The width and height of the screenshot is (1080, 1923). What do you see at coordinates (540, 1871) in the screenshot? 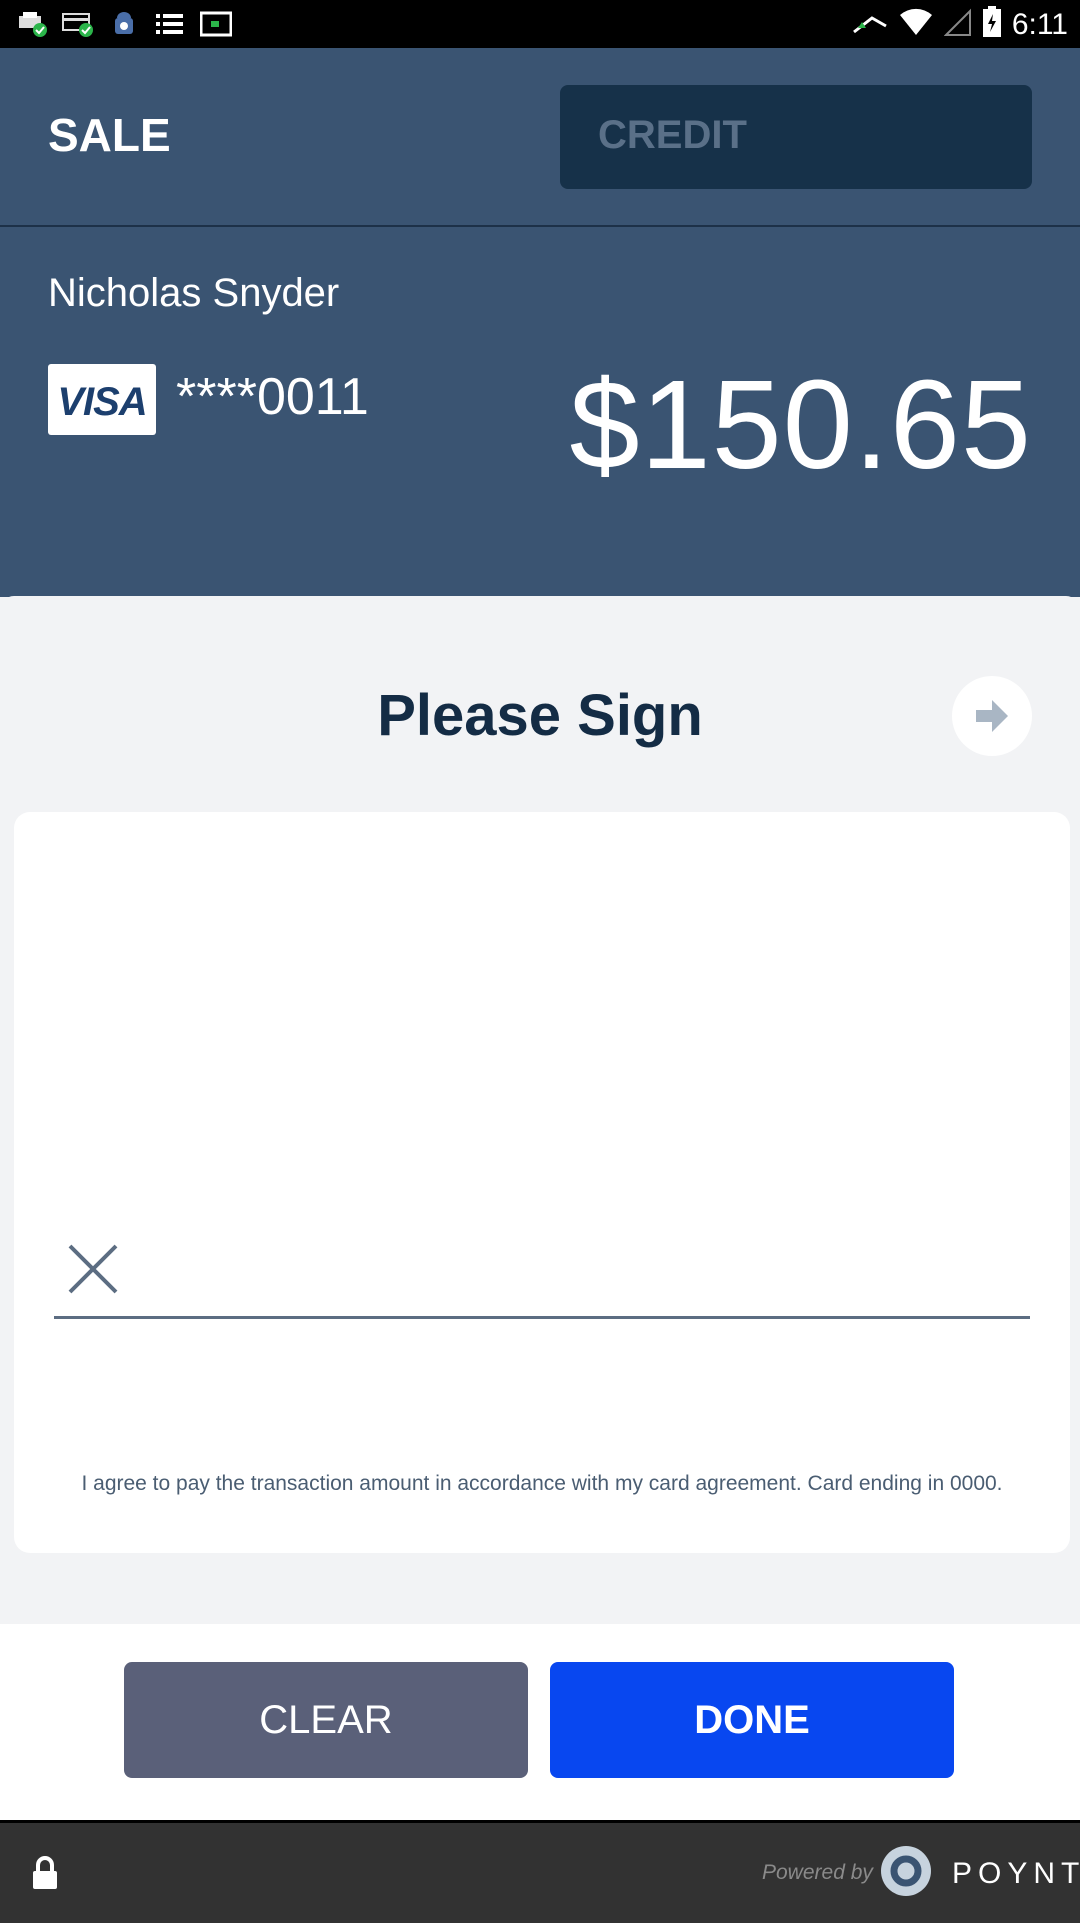
I see `footer-bar: Powered by POYNT` at bounding box center [540, 1871].